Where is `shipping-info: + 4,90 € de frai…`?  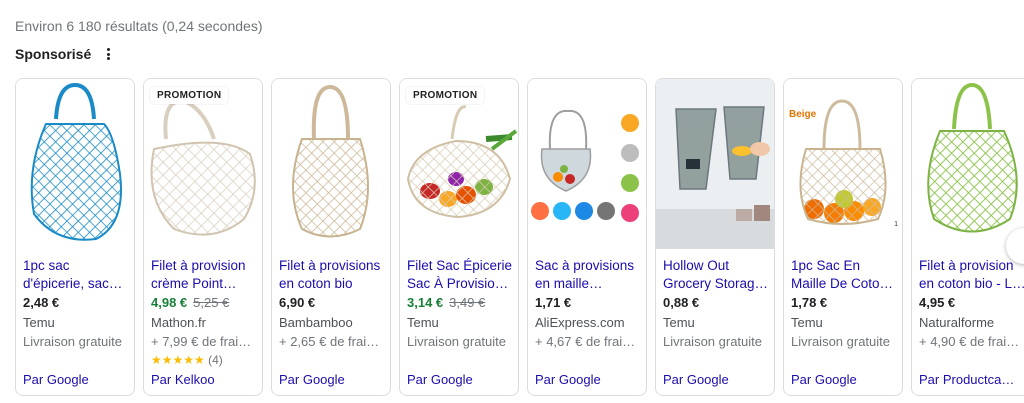 shipping-info: + 4,90 € de frai… is located at coordinates (969, 341).